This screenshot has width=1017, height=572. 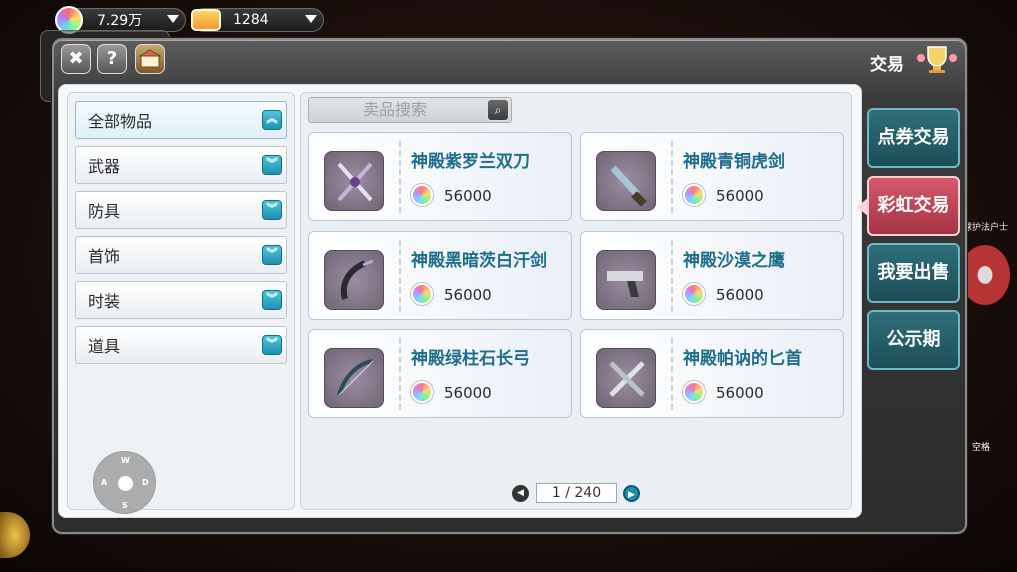 I want to click on item-name: 神殿黑暗茨白汗剑, so click(x=479, y=261).